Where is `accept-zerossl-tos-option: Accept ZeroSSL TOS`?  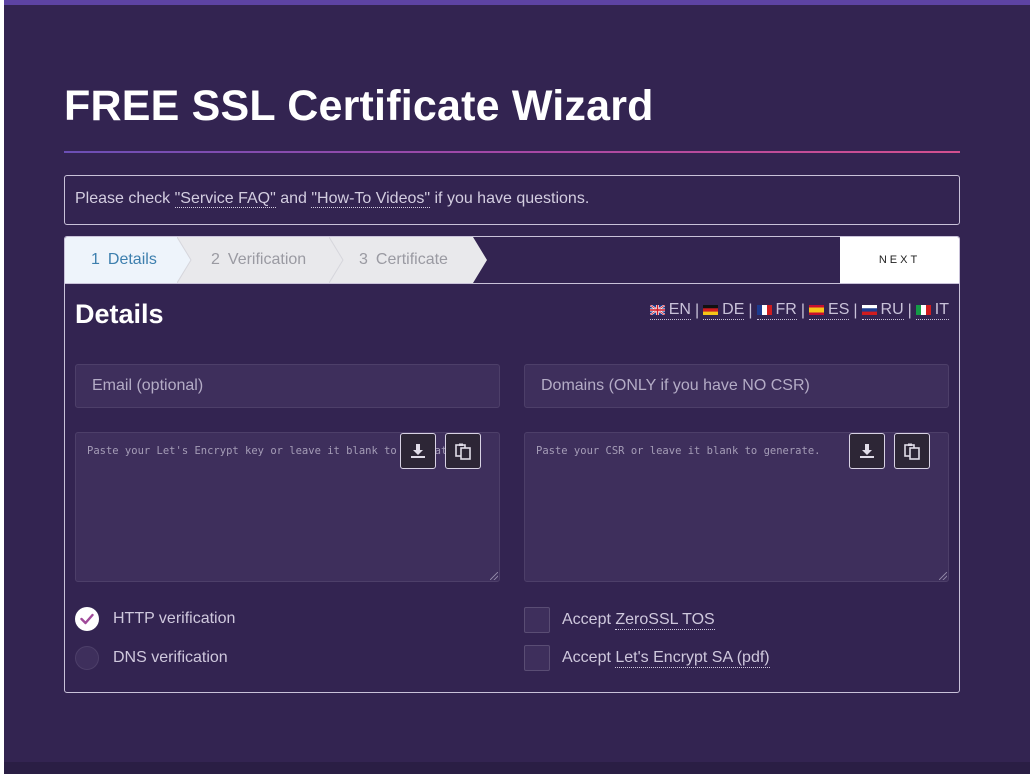
accept-zerossl-tos-option: Accept ZeroSSL TOS is located at coordinates (619, 620).